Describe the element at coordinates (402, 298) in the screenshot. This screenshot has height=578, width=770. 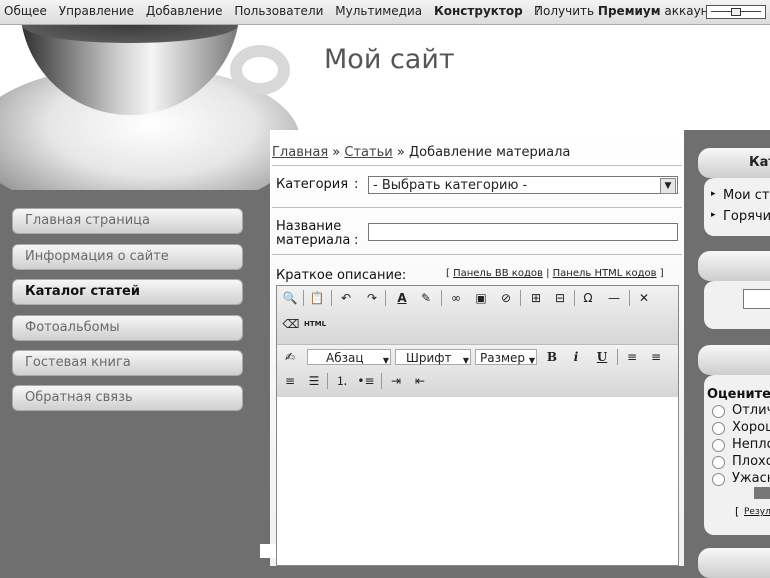
I see `text-color-icon: A` at that location.